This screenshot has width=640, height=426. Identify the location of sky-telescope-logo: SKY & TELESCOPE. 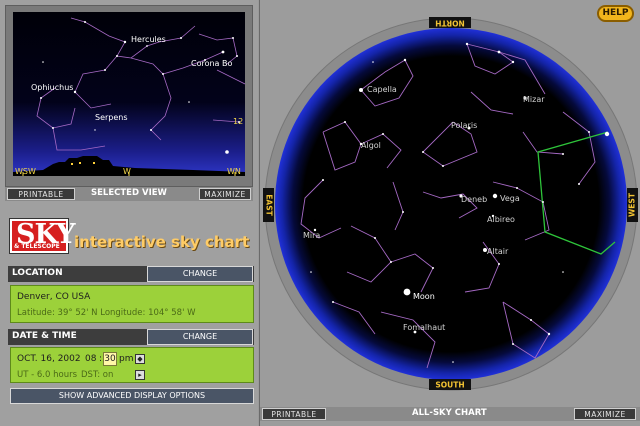
(43, 236).